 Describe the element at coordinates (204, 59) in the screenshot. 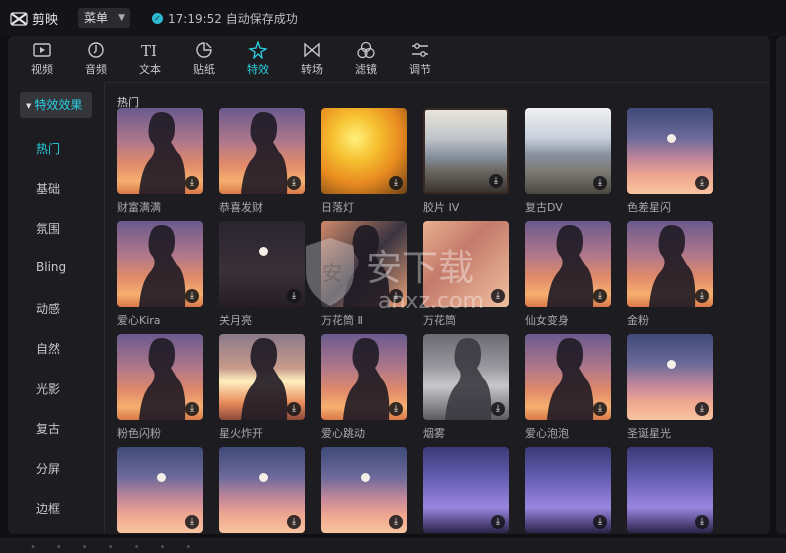

I see `tab-sticker: 贴纸` at that location.